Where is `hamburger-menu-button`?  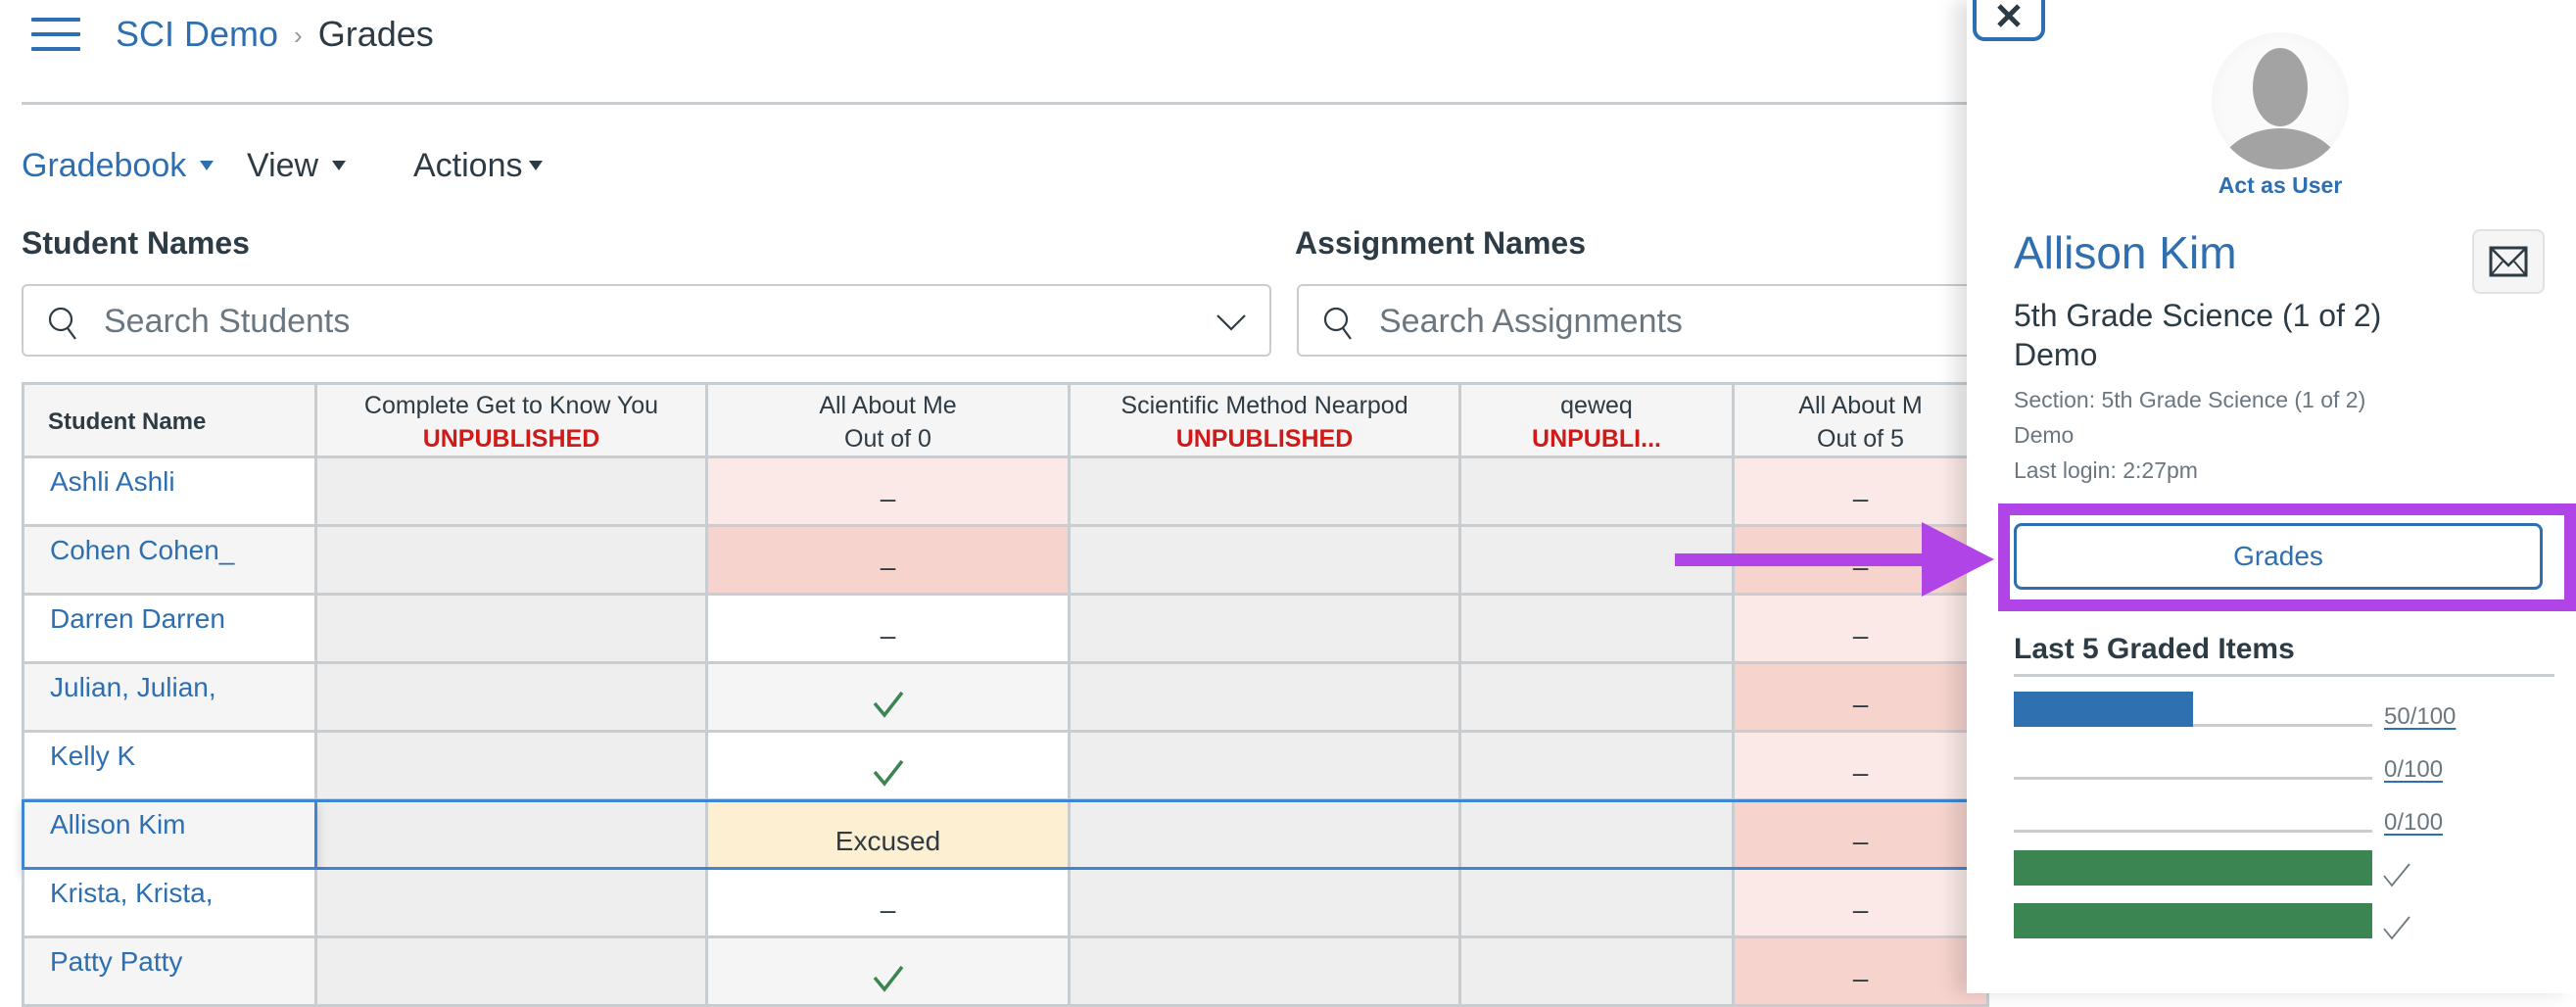
hamburger-menu-button is located at coordinates (56, 34).